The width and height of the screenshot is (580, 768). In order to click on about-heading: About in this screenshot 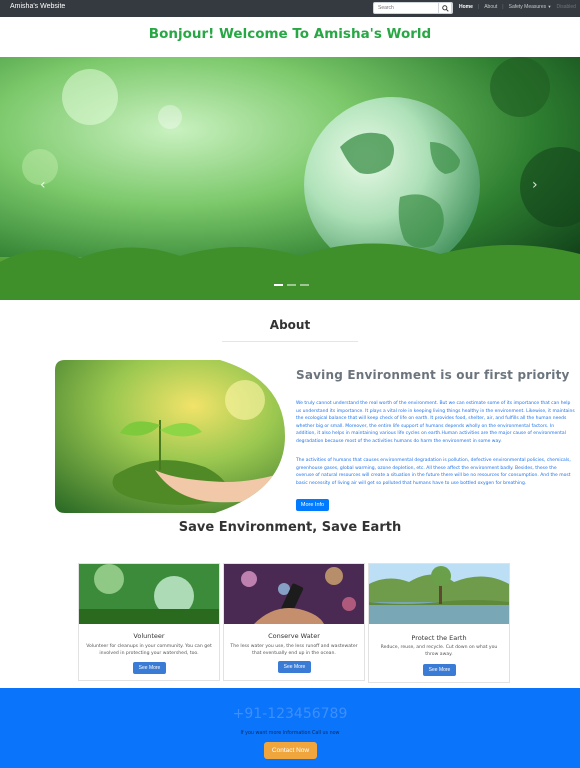, I will do `click(290, 325)`.